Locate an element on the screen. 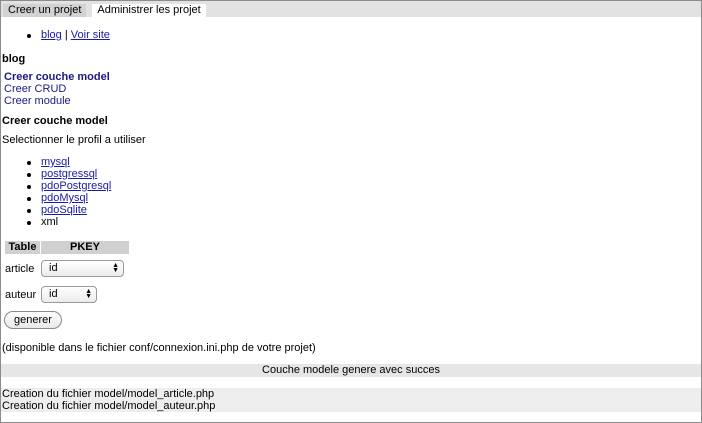 The height and width of the screenshot is (423, 702). project-nav: blog | Voir site is located at coordinates (68, 35).